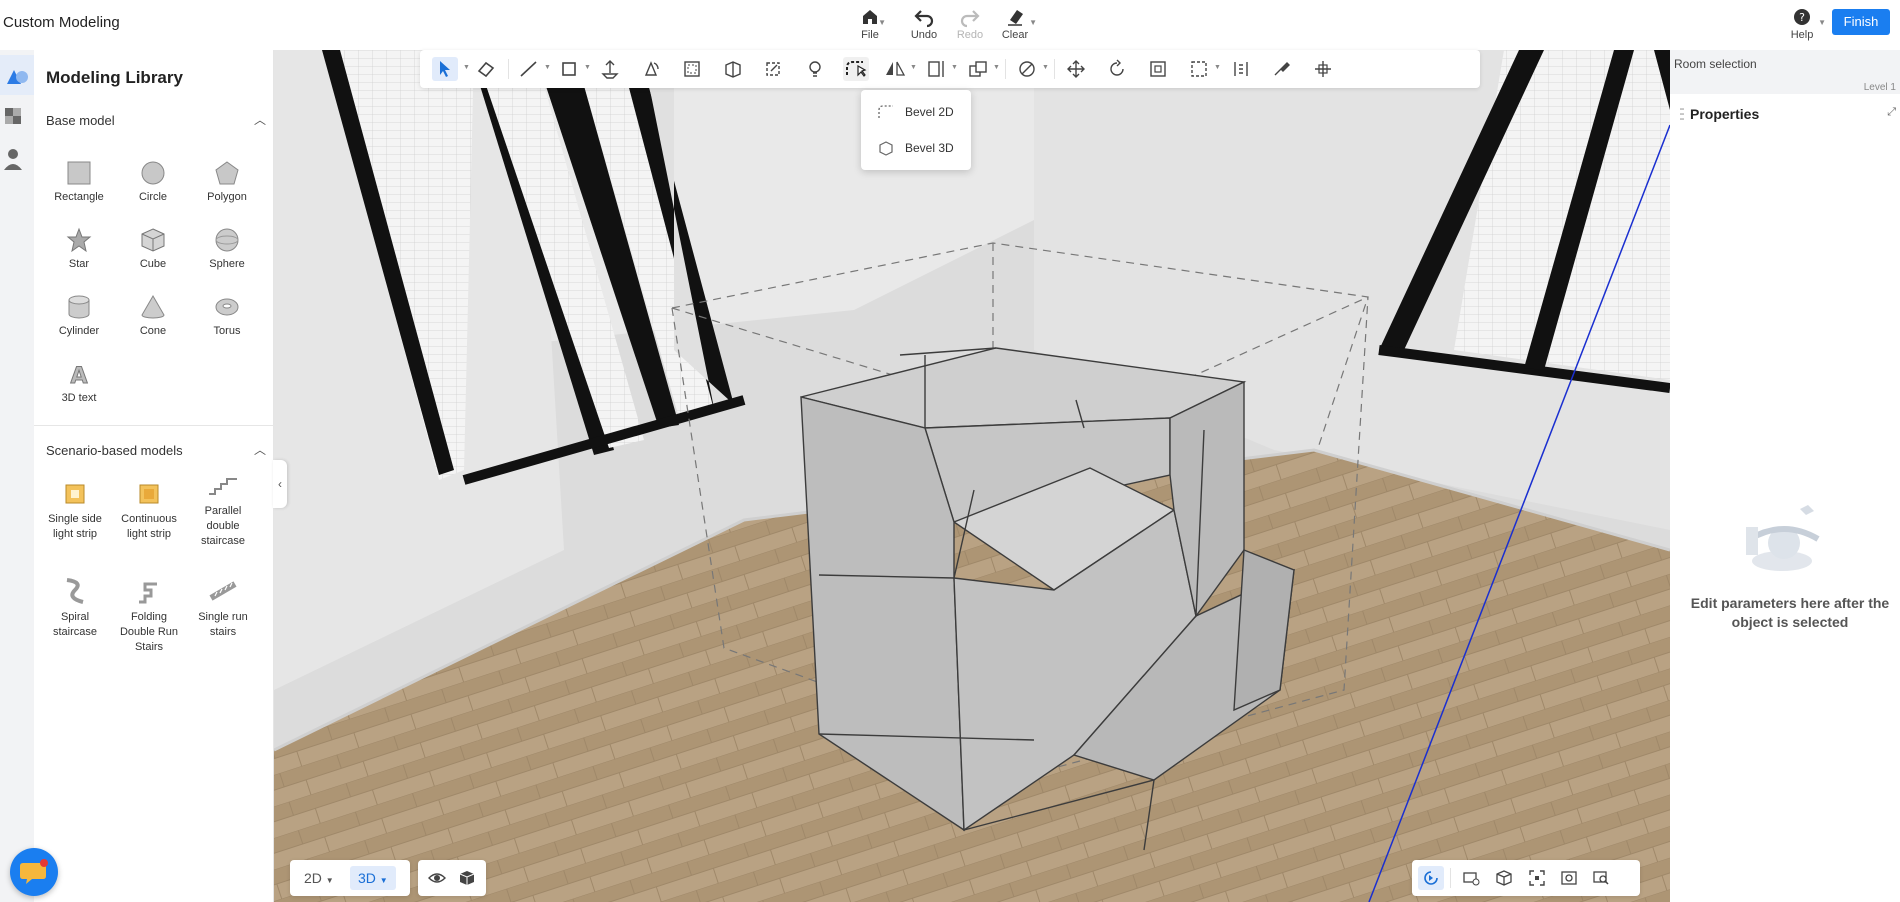 Image resolution: width=1900 pixels, height=902 pixels. I want to click on light-tool-button, so click(815, 69).